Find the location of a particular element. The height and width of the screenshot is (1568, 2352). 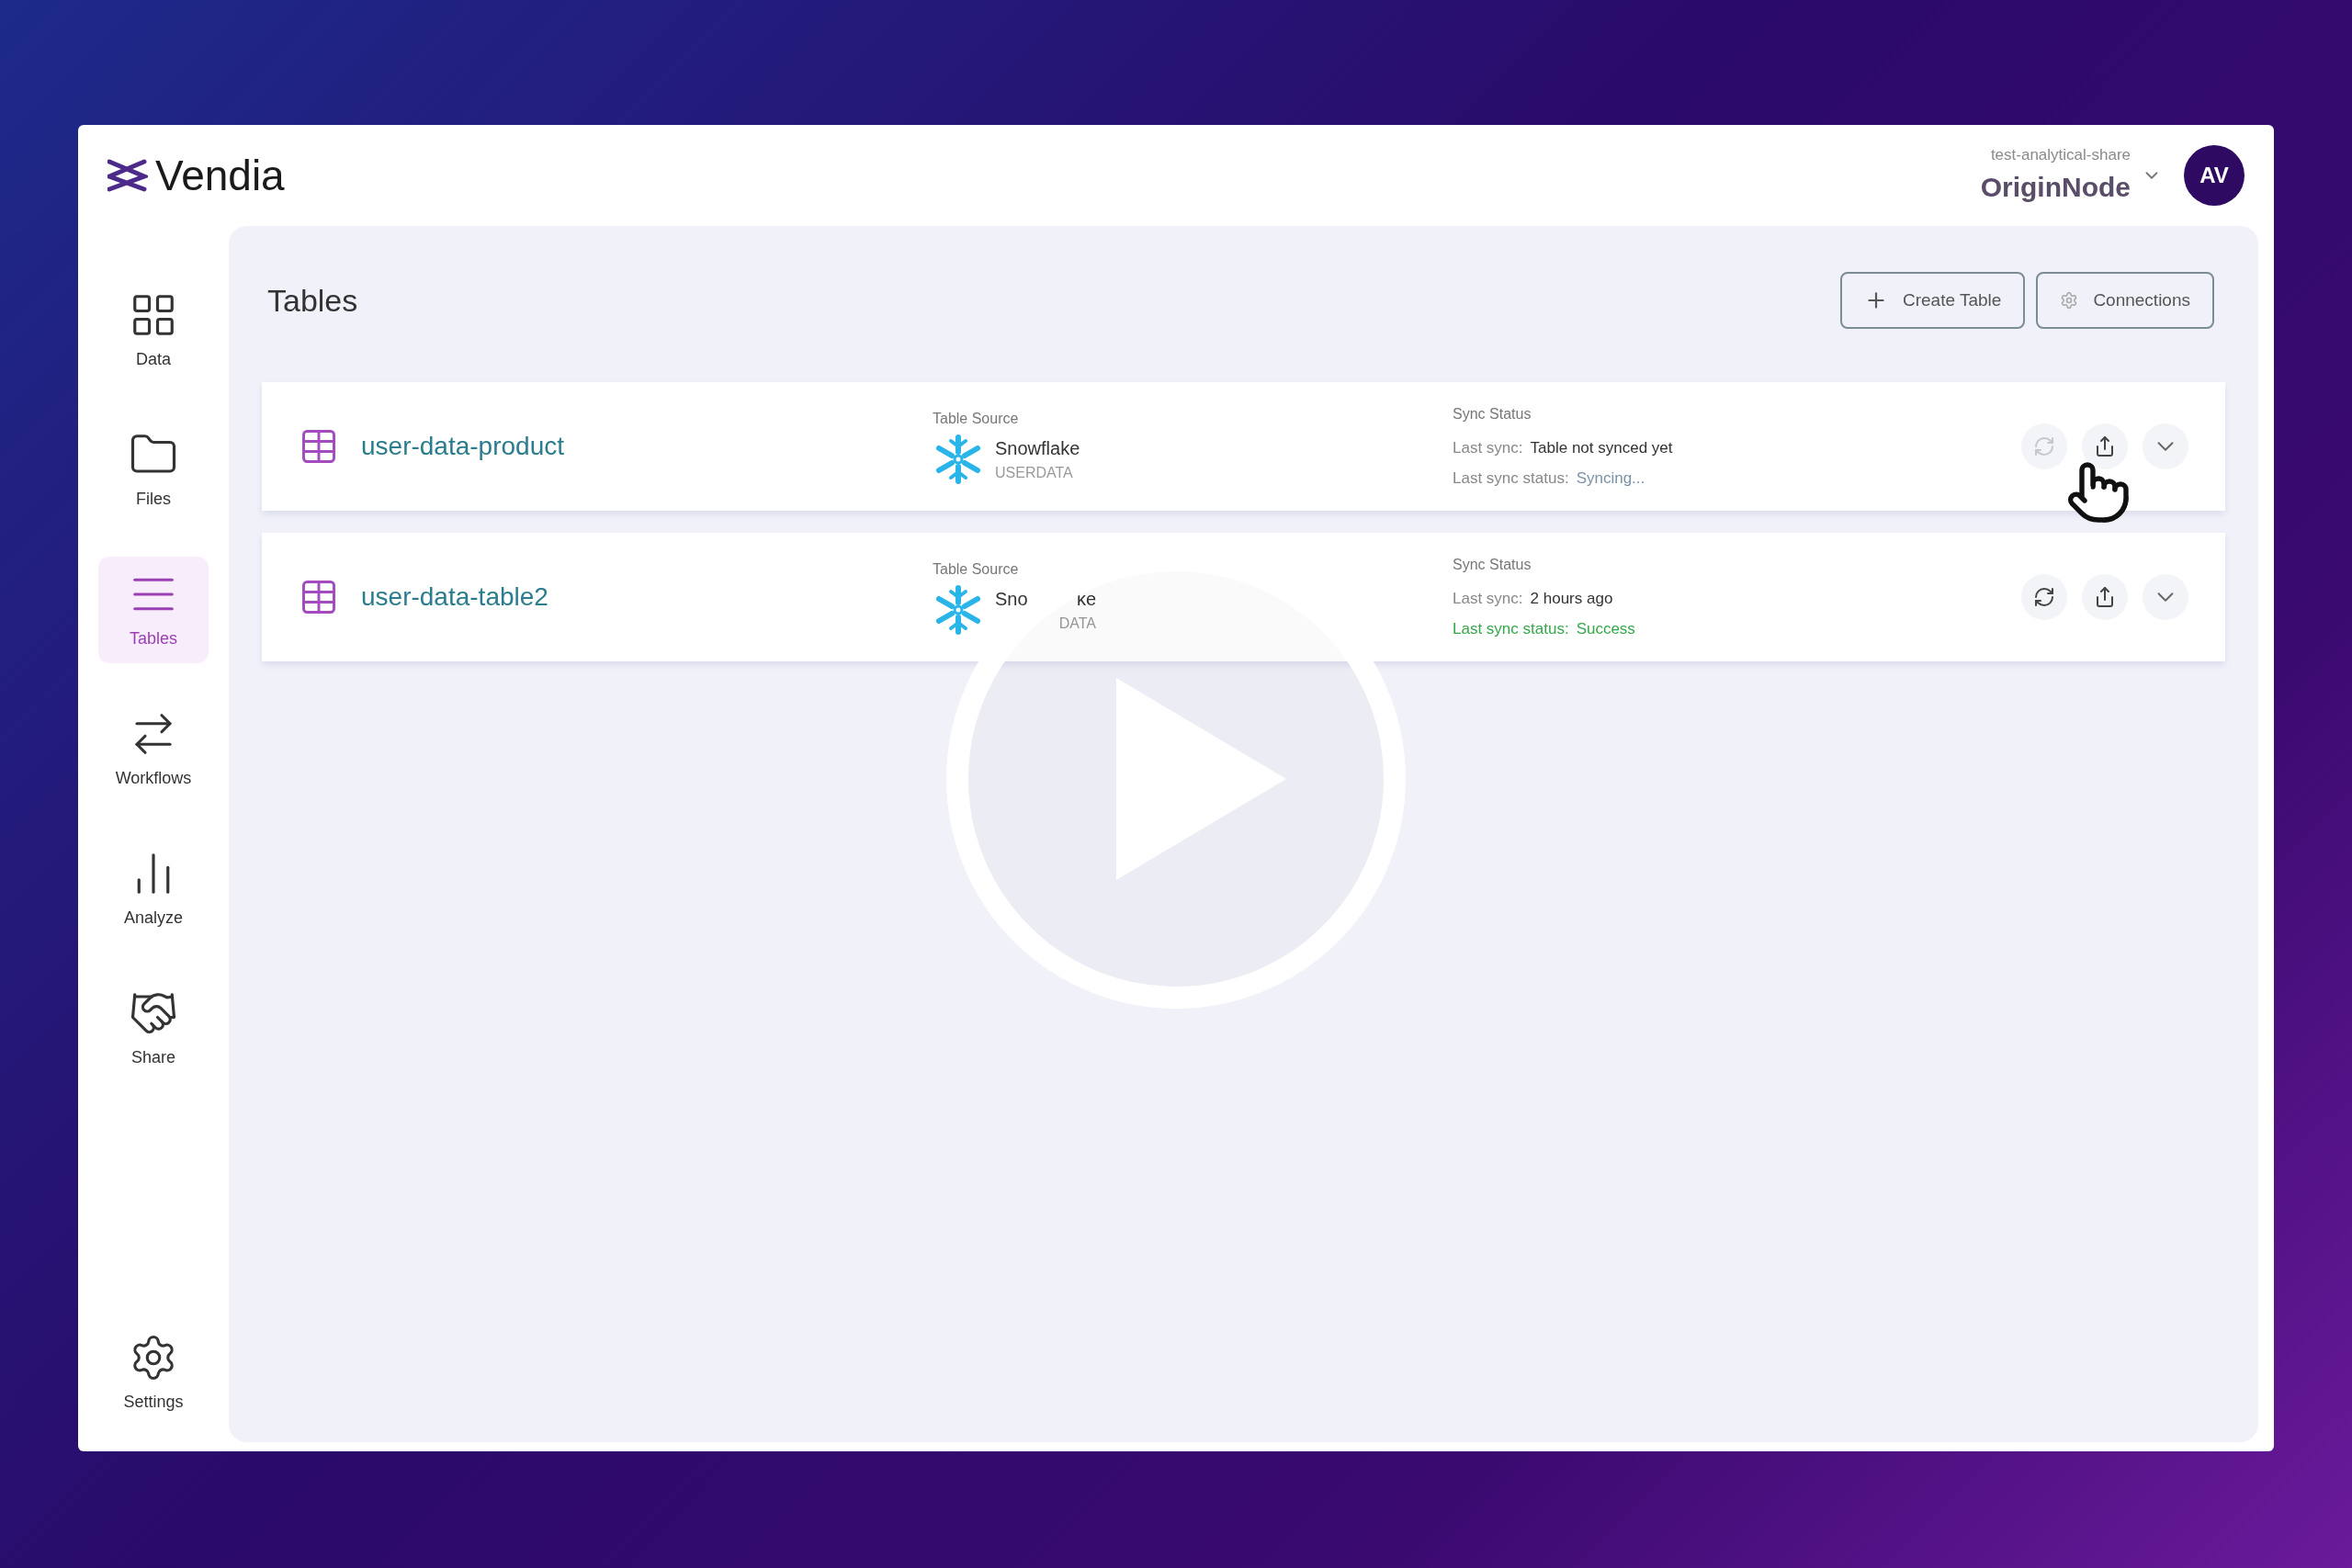

source-detail: DATA is located at coordinates (1077, 624).